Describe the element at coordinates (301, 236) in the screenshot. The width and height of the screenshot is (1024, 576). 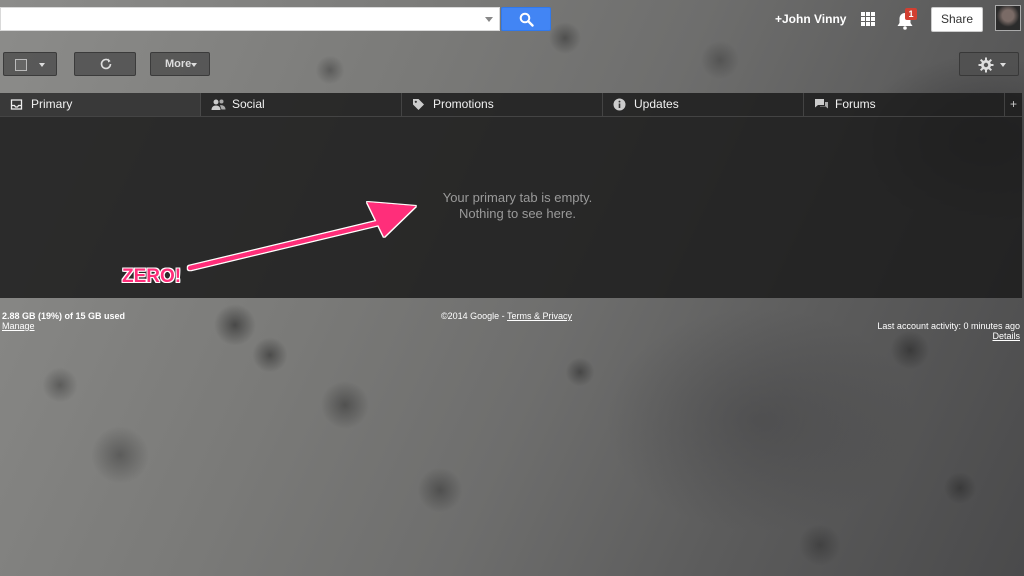
I see `annotation-arrow-icon` at that location.